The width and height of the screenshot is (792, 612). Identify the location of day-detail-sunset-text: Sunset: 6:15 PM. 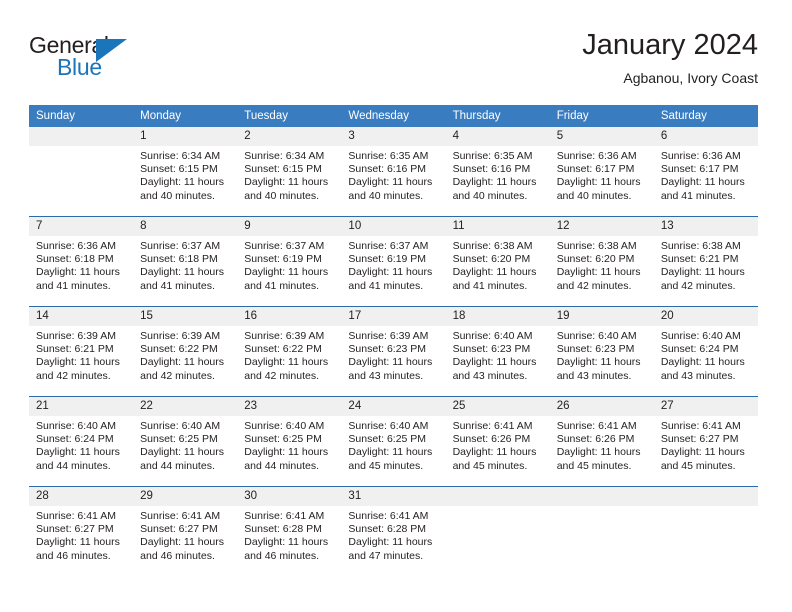
(179, 169).